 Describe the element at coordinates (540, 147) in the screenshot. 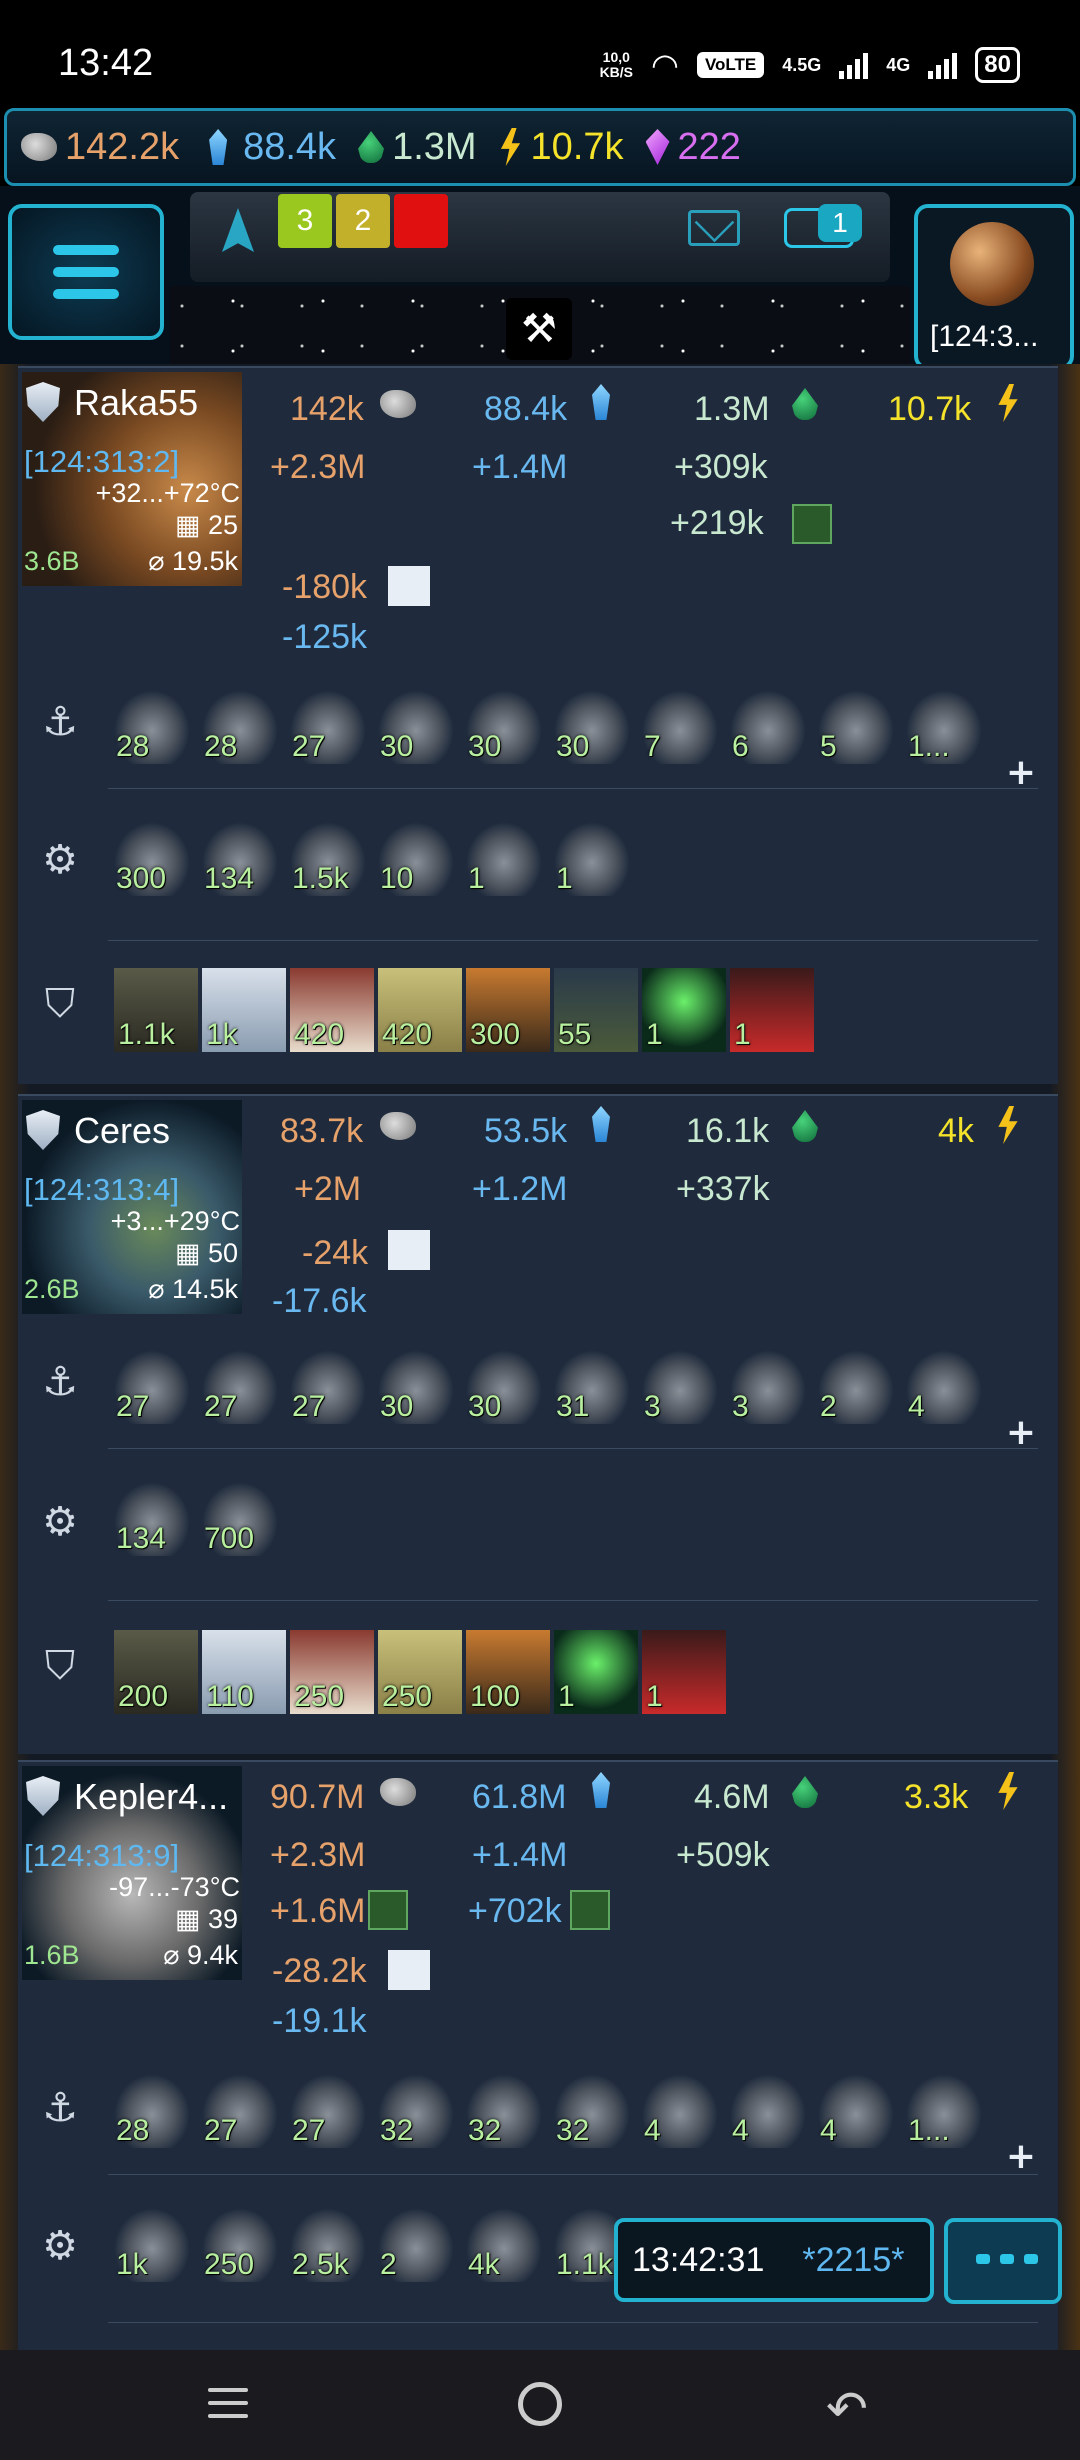

I see `resource-bar: 142.2k 88.4k 1.3M 10.7k 222` at that location.